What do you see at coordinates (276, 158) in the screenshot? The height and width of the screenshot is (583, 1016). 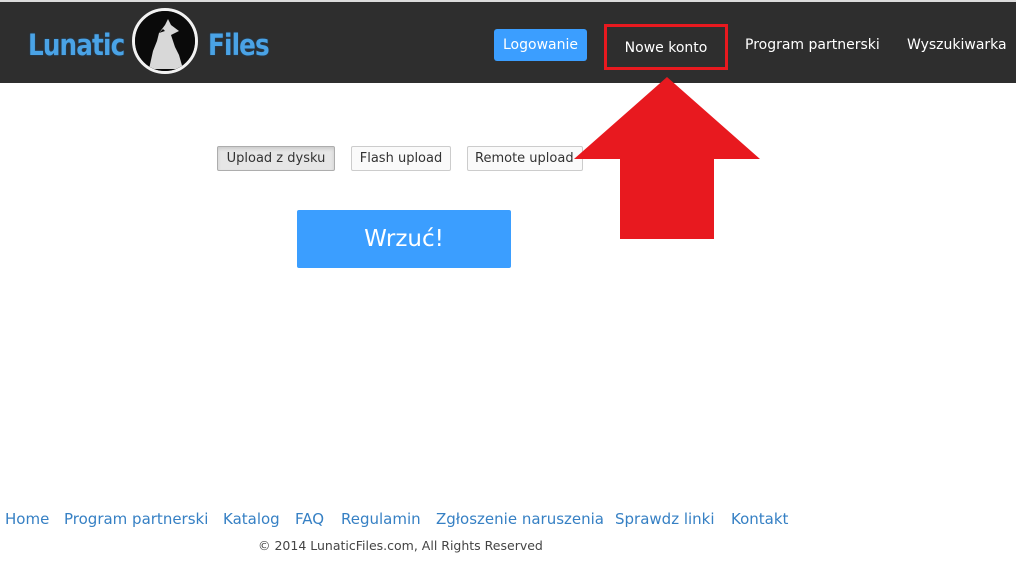 I see `tab-upload-disk: Upload z dysku` at bounding box center [276, 158].